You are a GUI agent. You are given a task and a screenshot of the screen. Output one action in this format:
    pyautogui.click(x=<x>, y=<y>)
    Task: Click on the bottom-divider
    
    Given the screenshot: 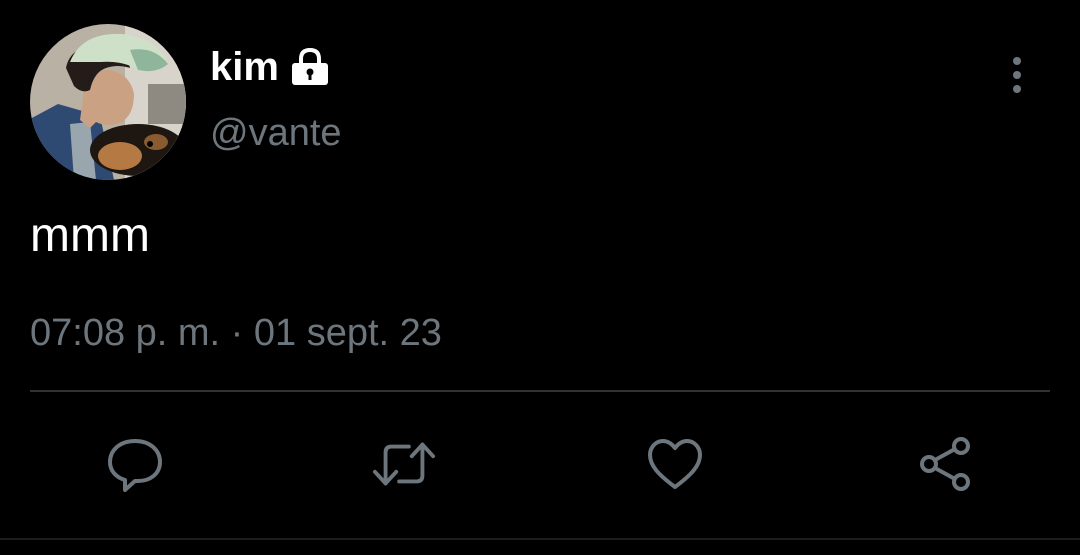 What is the action you would take?
    pyautogui.click(x=540, y=539)
    